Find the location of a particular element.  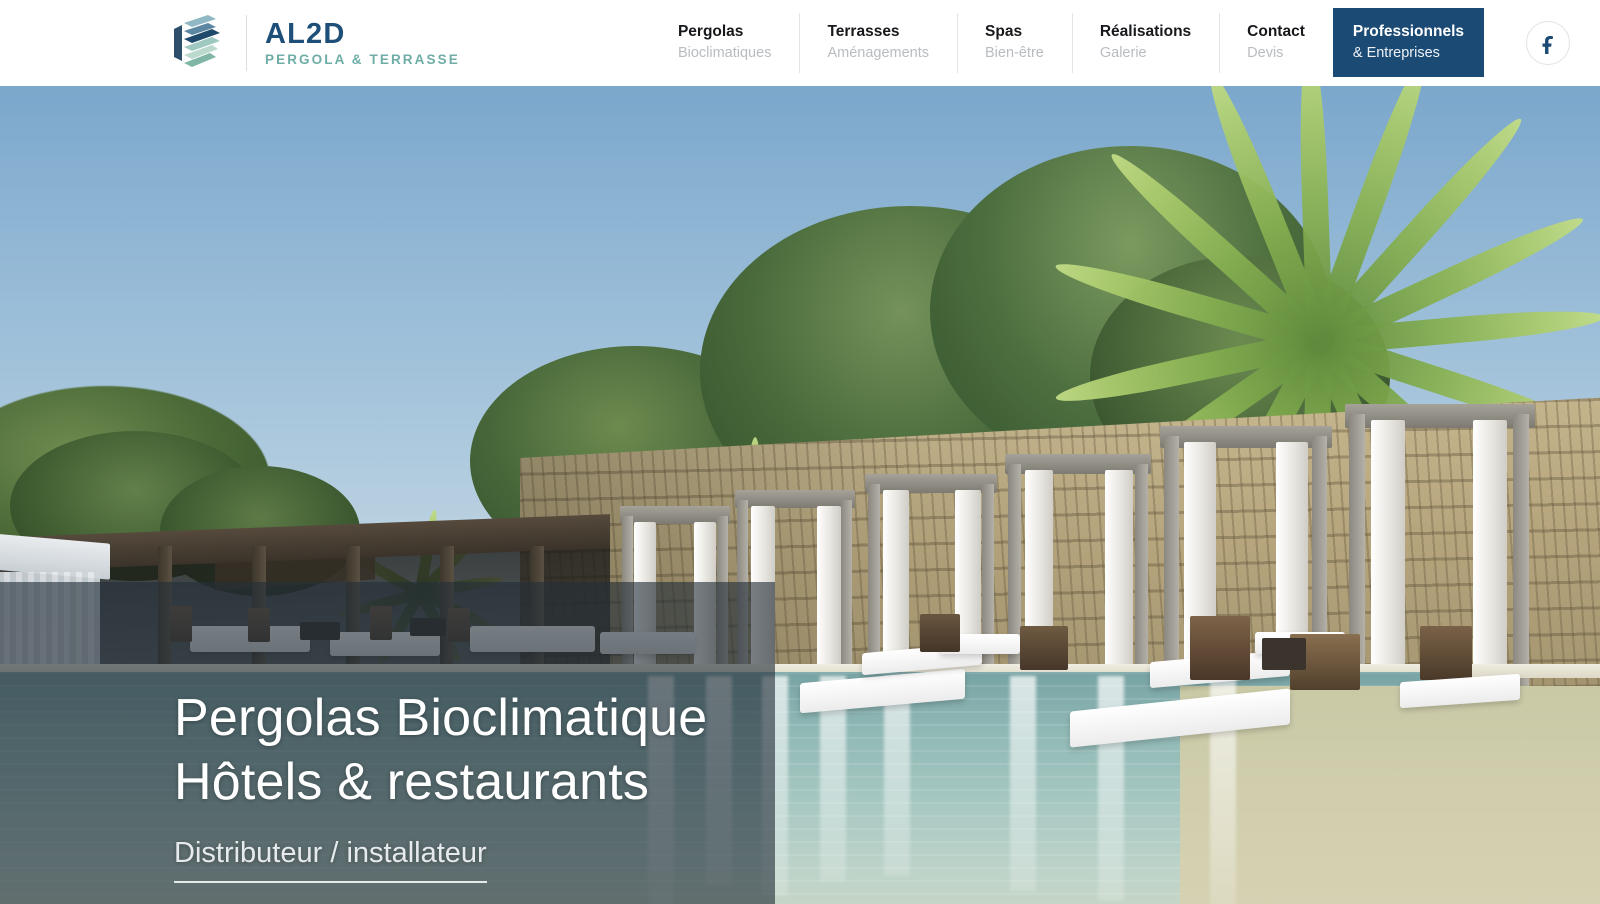

al2d-hexagon-slats-logo is located at coordinates (196, 43).